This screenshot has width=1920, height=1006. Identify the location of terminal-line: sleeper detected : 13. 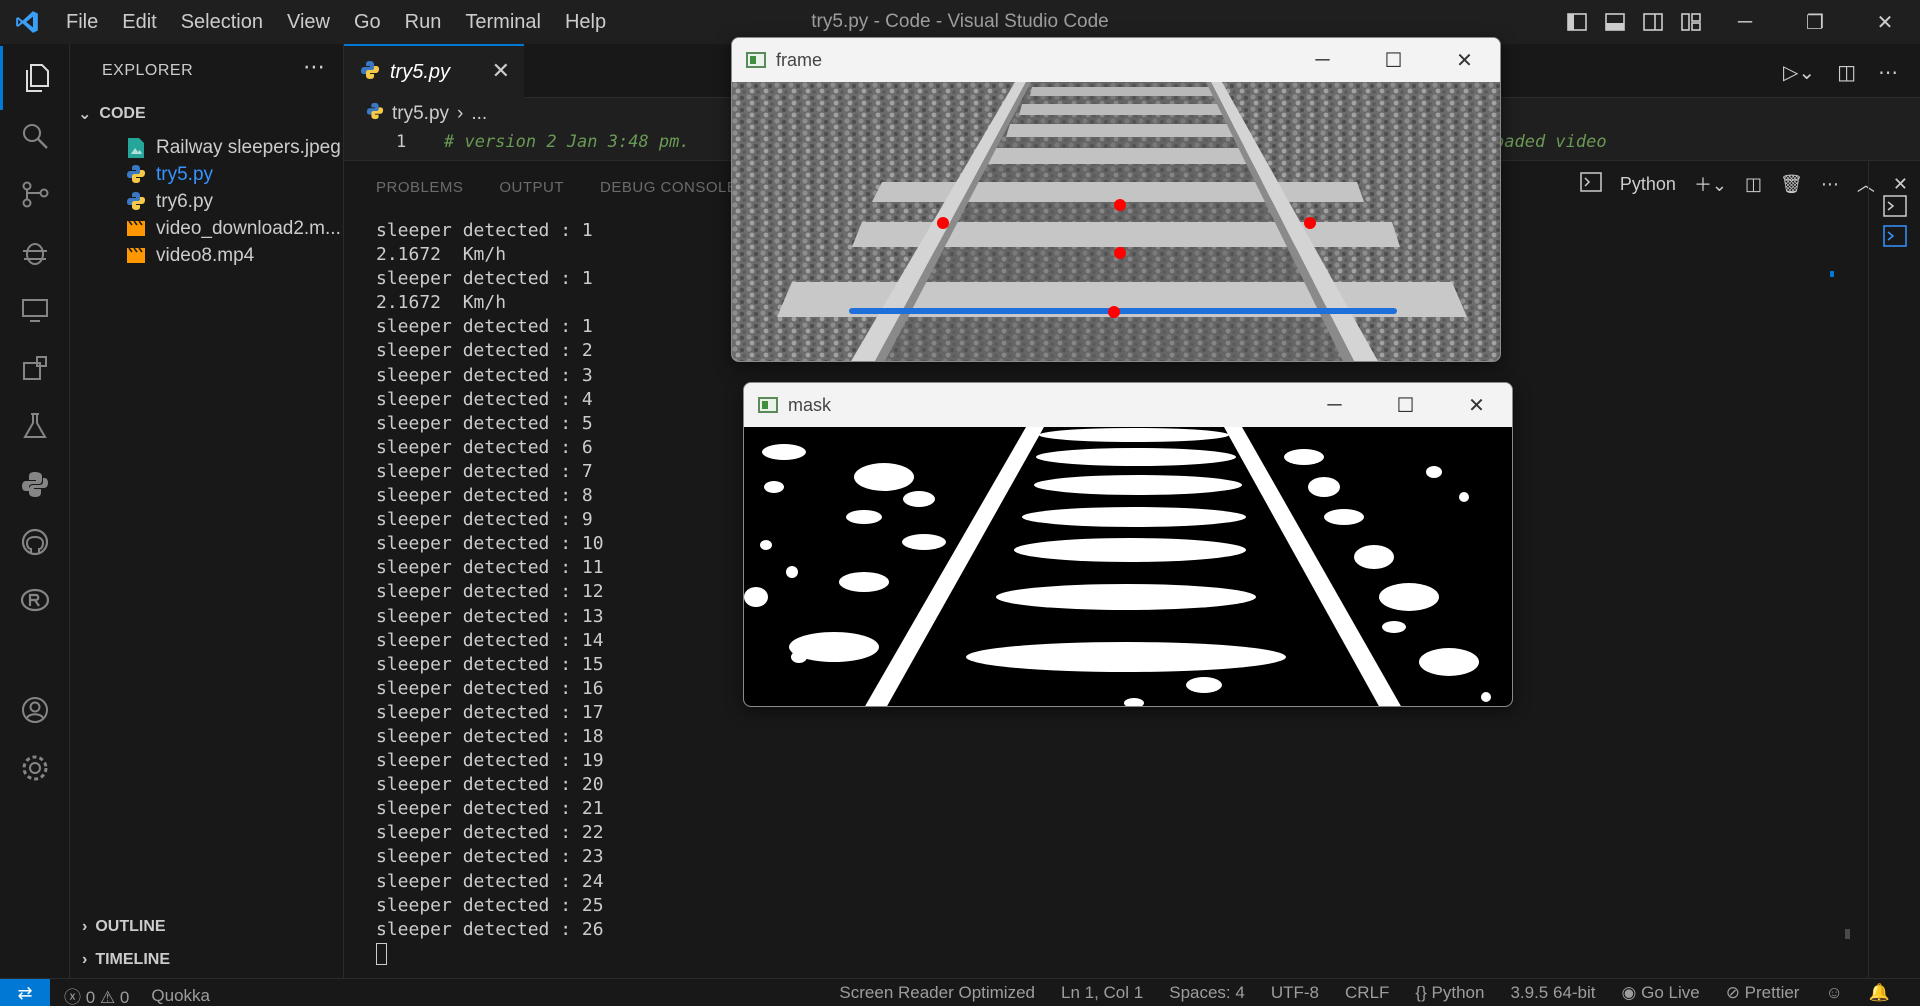
(490, 616).